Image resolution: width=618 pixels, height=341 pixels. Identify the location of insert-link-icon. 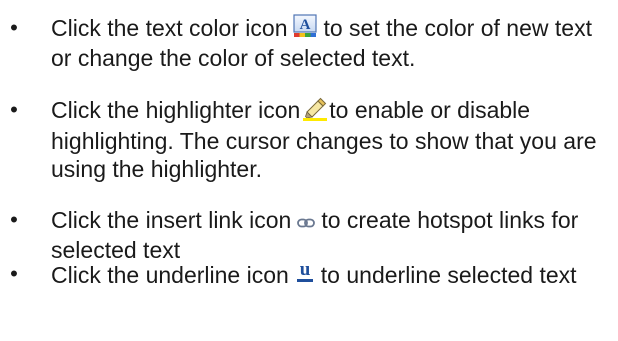
(306, 222).